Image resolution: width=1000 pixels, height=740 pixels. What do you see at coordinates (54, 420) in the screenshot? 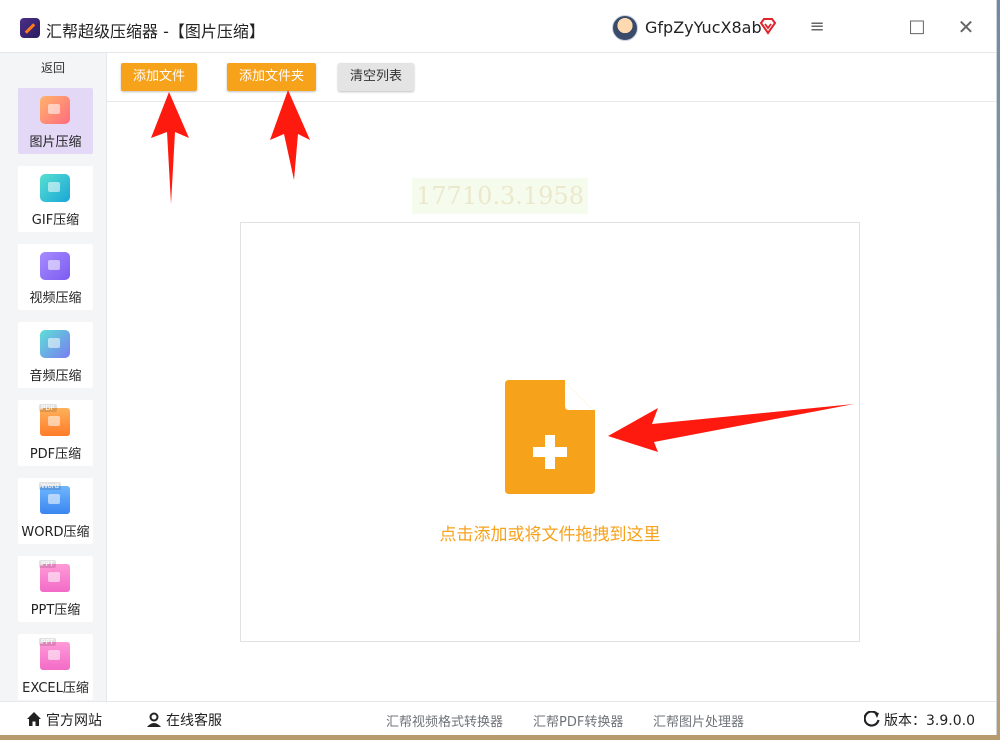
I see `pdf-icon: PDF` at bounding box center [54, 420].